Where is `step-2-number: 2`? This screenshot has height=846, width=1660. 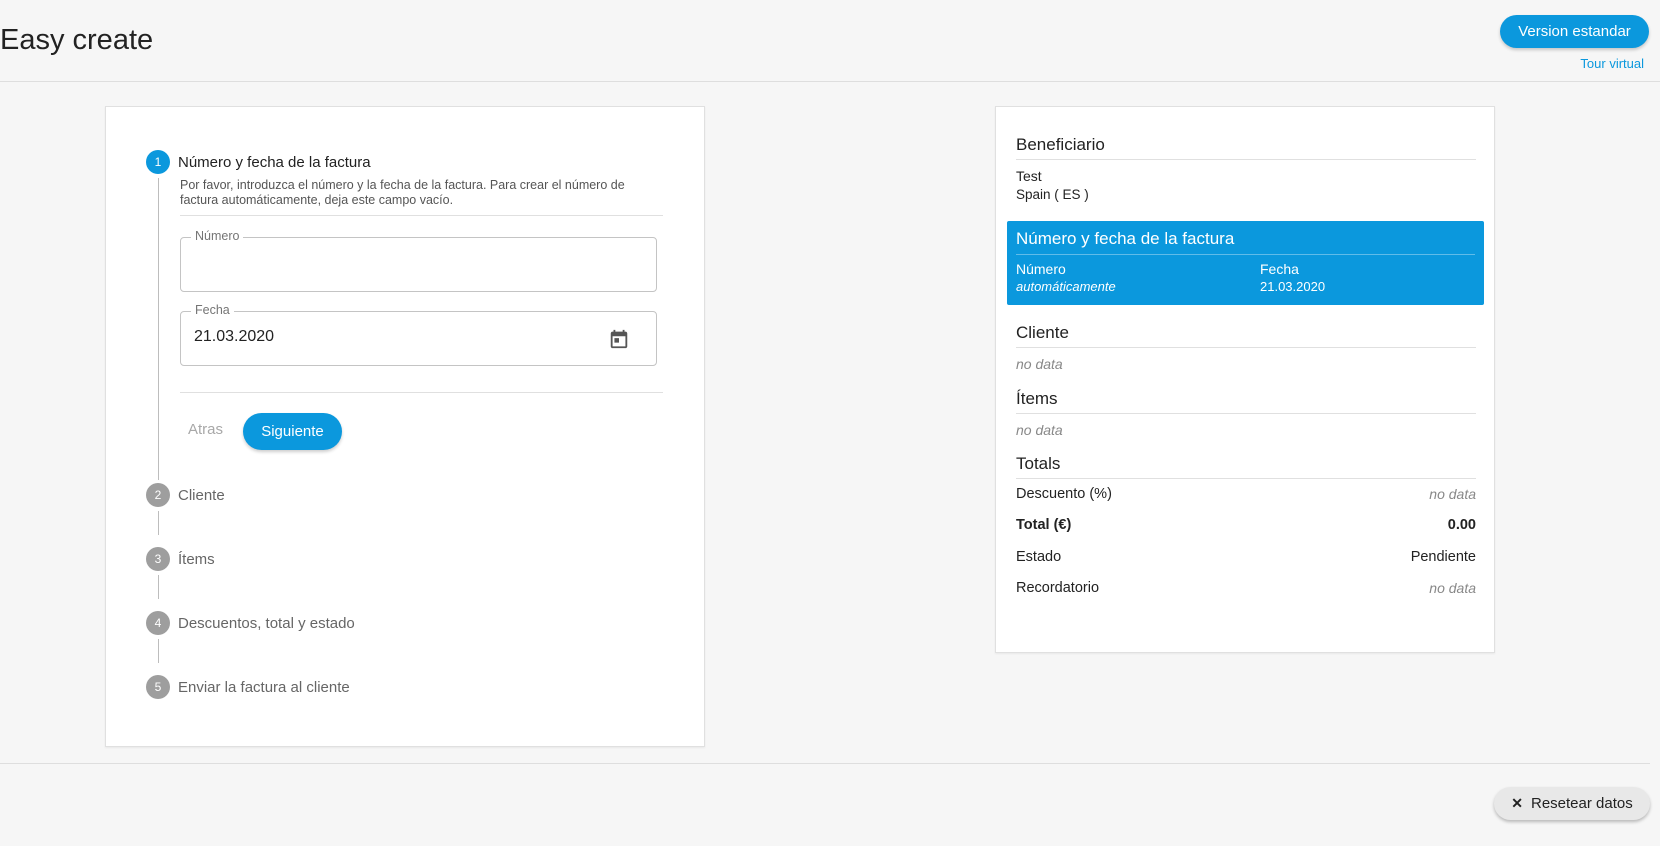
step-2-number: 2 is located at coordinates (158, 495).